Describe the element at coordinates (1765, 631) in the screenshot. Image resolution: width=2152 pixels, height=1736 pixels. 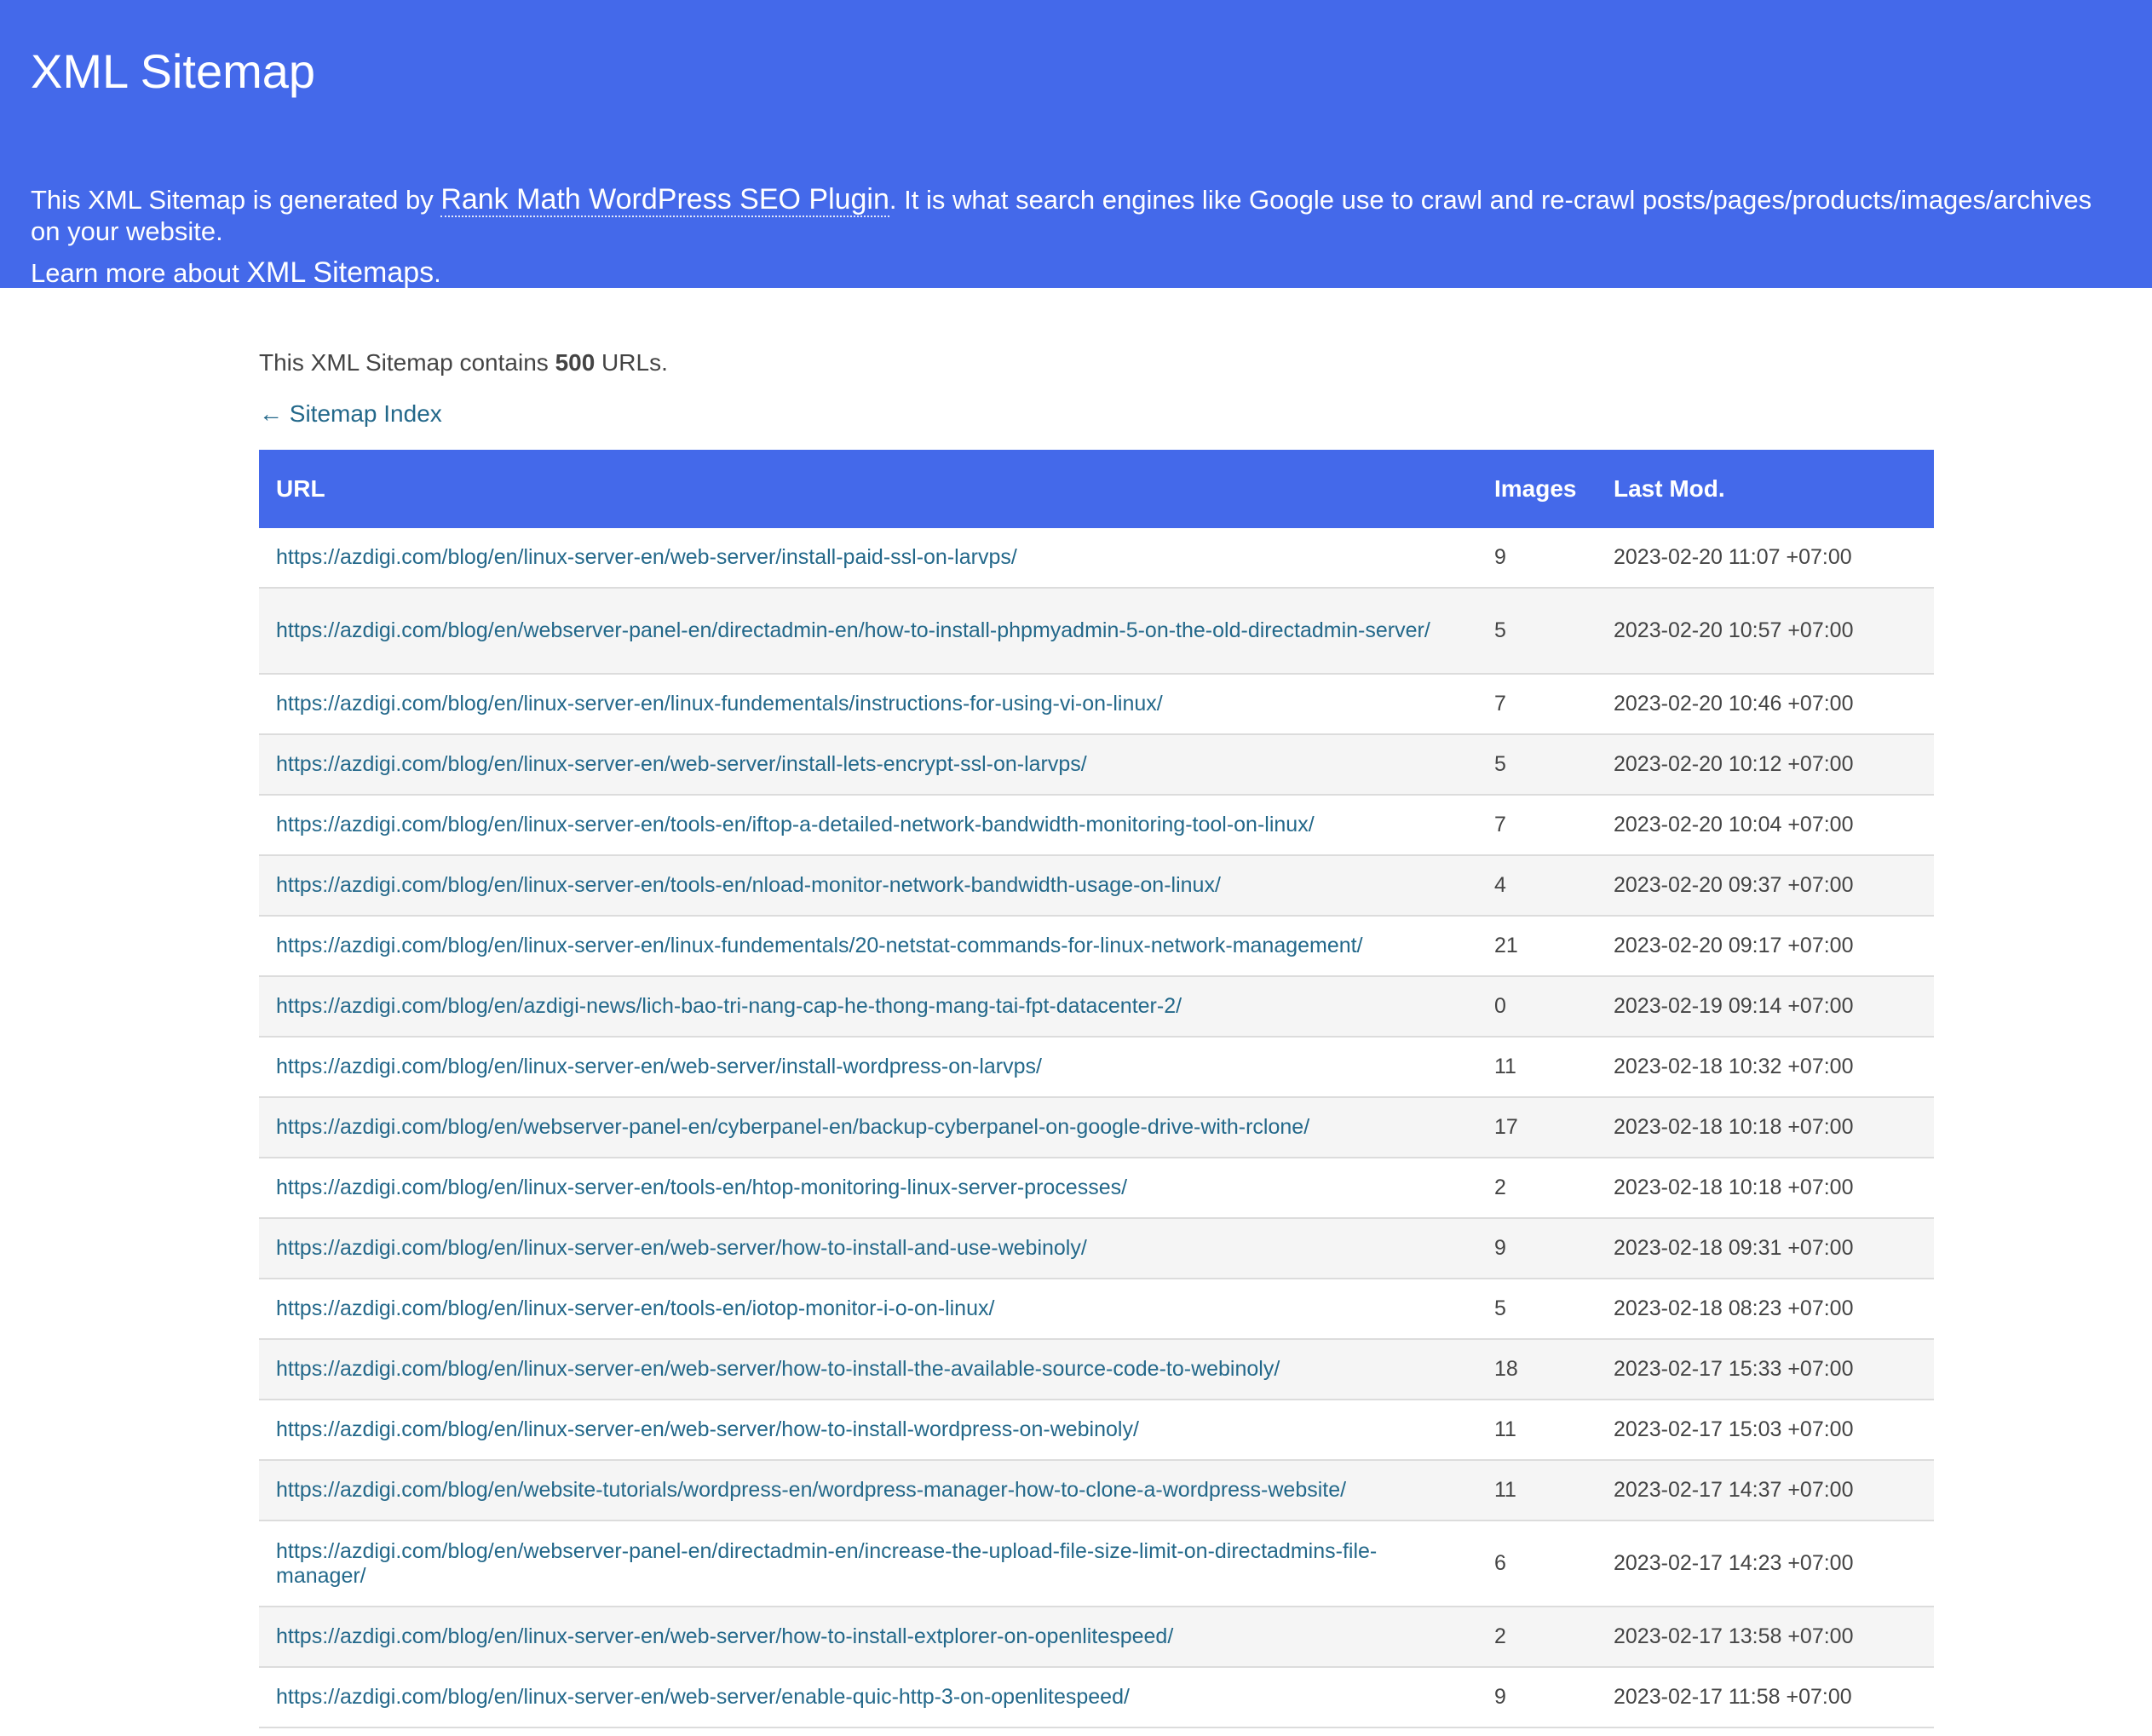
I see `last-mod-cell: 2023-02-20 10:57 +07:00` at that location.